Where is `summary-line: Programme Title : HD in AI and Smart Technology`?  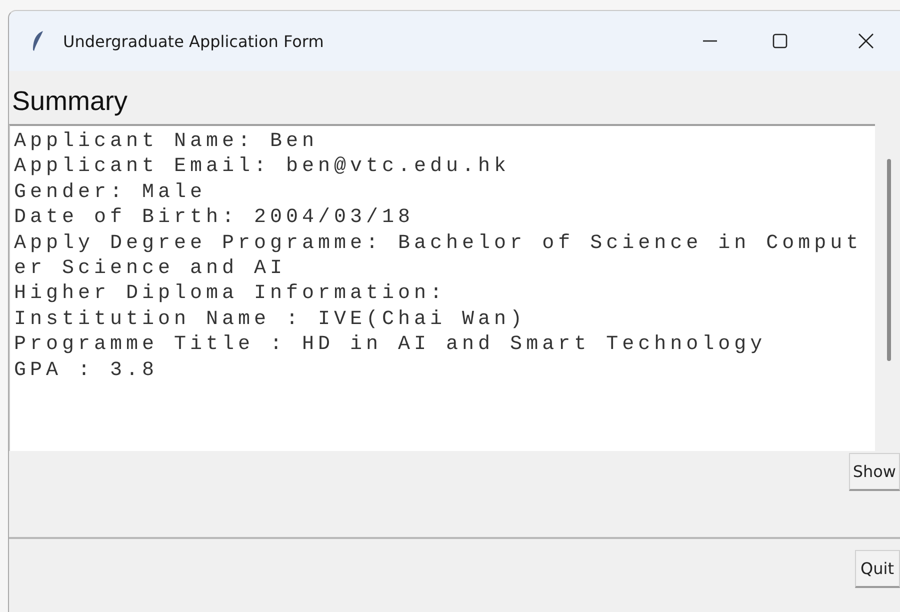 summary-line: Programme Title : HD in AI and Smart Technology is located at coordinates (390, 345).